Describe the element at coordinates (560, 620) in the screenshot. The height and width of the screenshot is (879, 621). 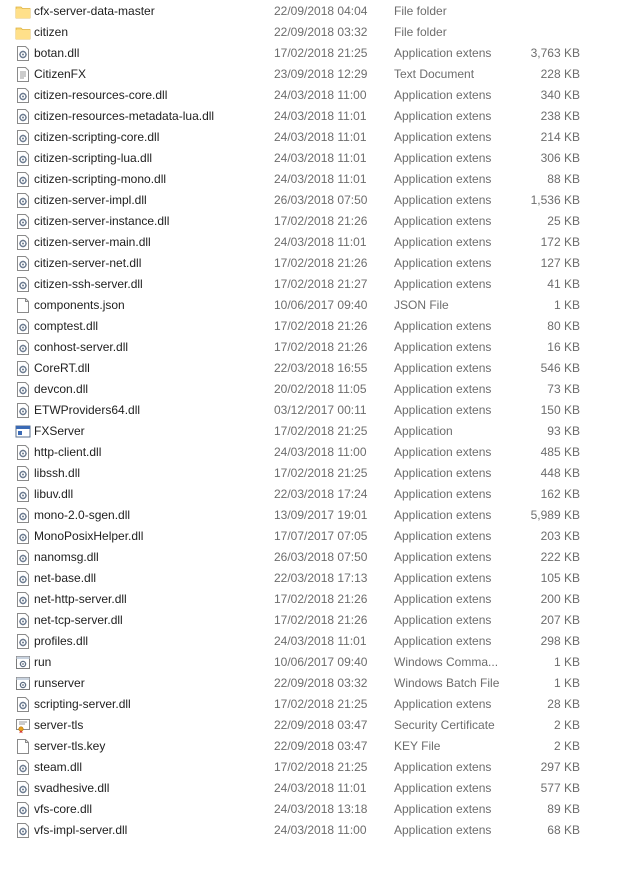
I see `file-size: 207 KB` at that location.